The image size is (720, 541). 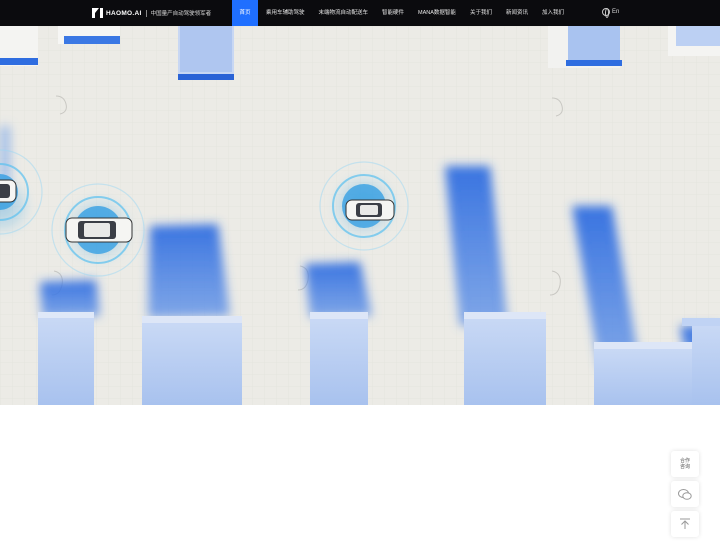 I want to click on menu-item-smart-hardware: 智能硬件, so click(x=393, y=13).